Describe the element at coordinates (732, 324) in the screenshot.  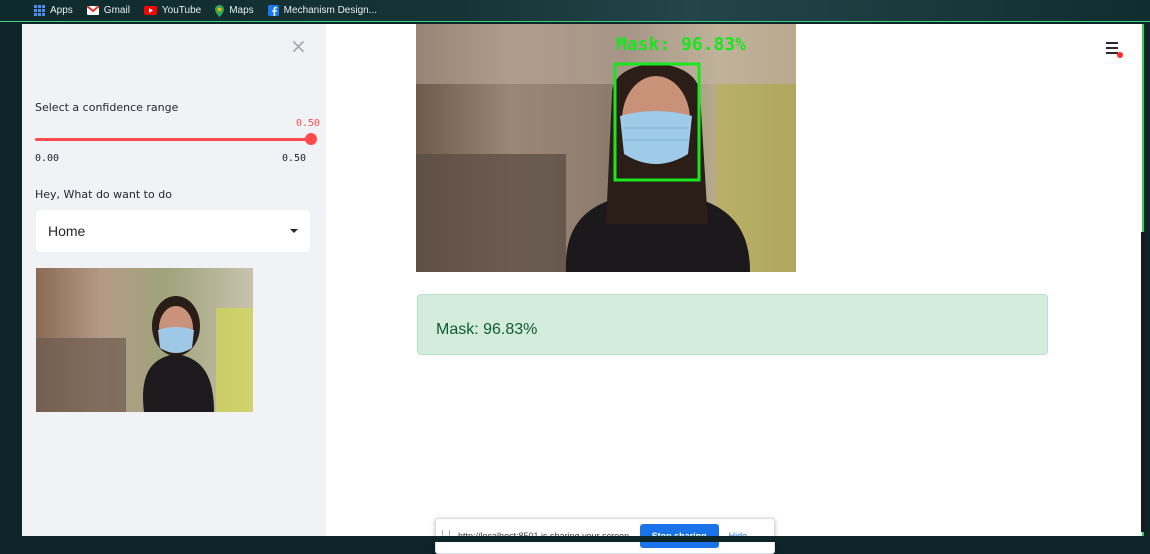
I see `success-alert: Mask: 96.83%` at that location.